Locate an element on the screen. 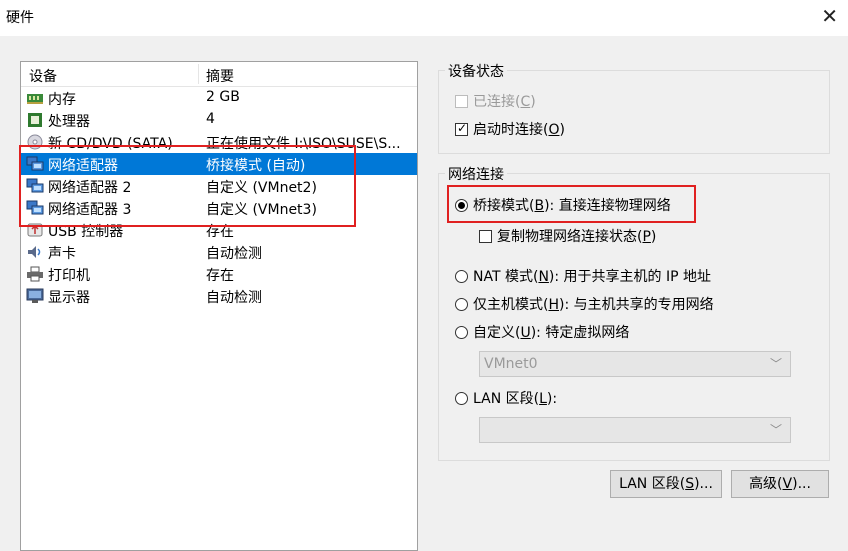 This screenshot has height=551, width=848. close-icon: ✕ is located at coordinates (829, 16).